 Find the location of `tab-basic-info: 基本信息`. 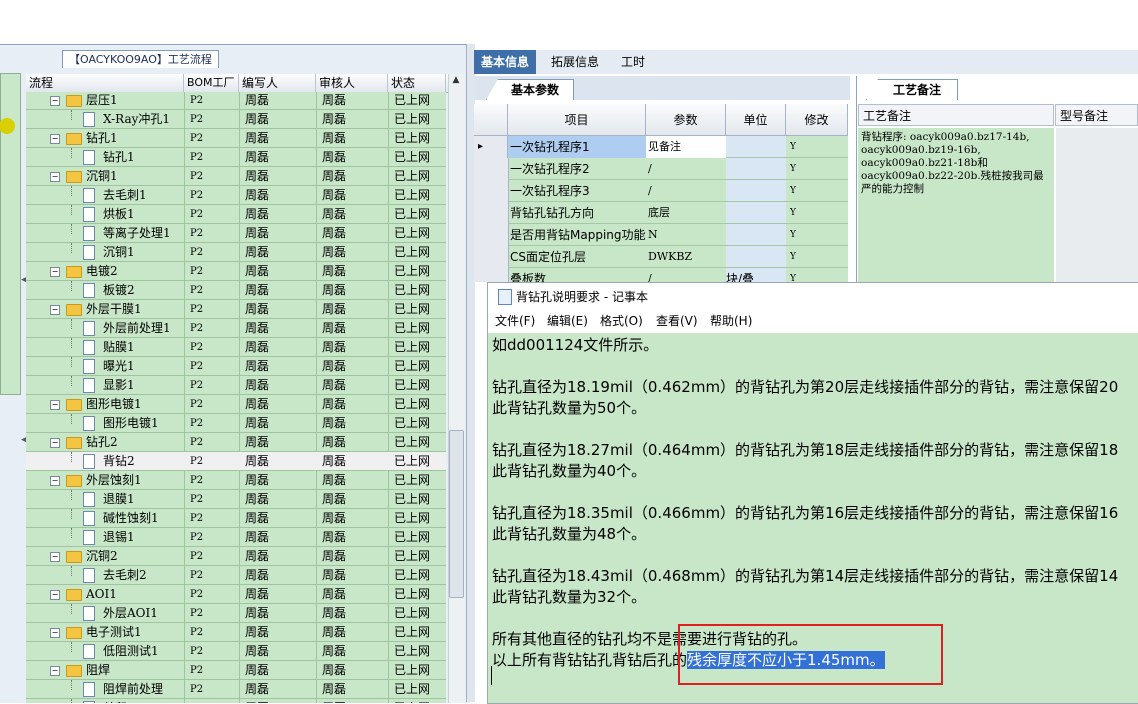

tab-basic-info: 基本信息 is located at coordinates (505, 62).